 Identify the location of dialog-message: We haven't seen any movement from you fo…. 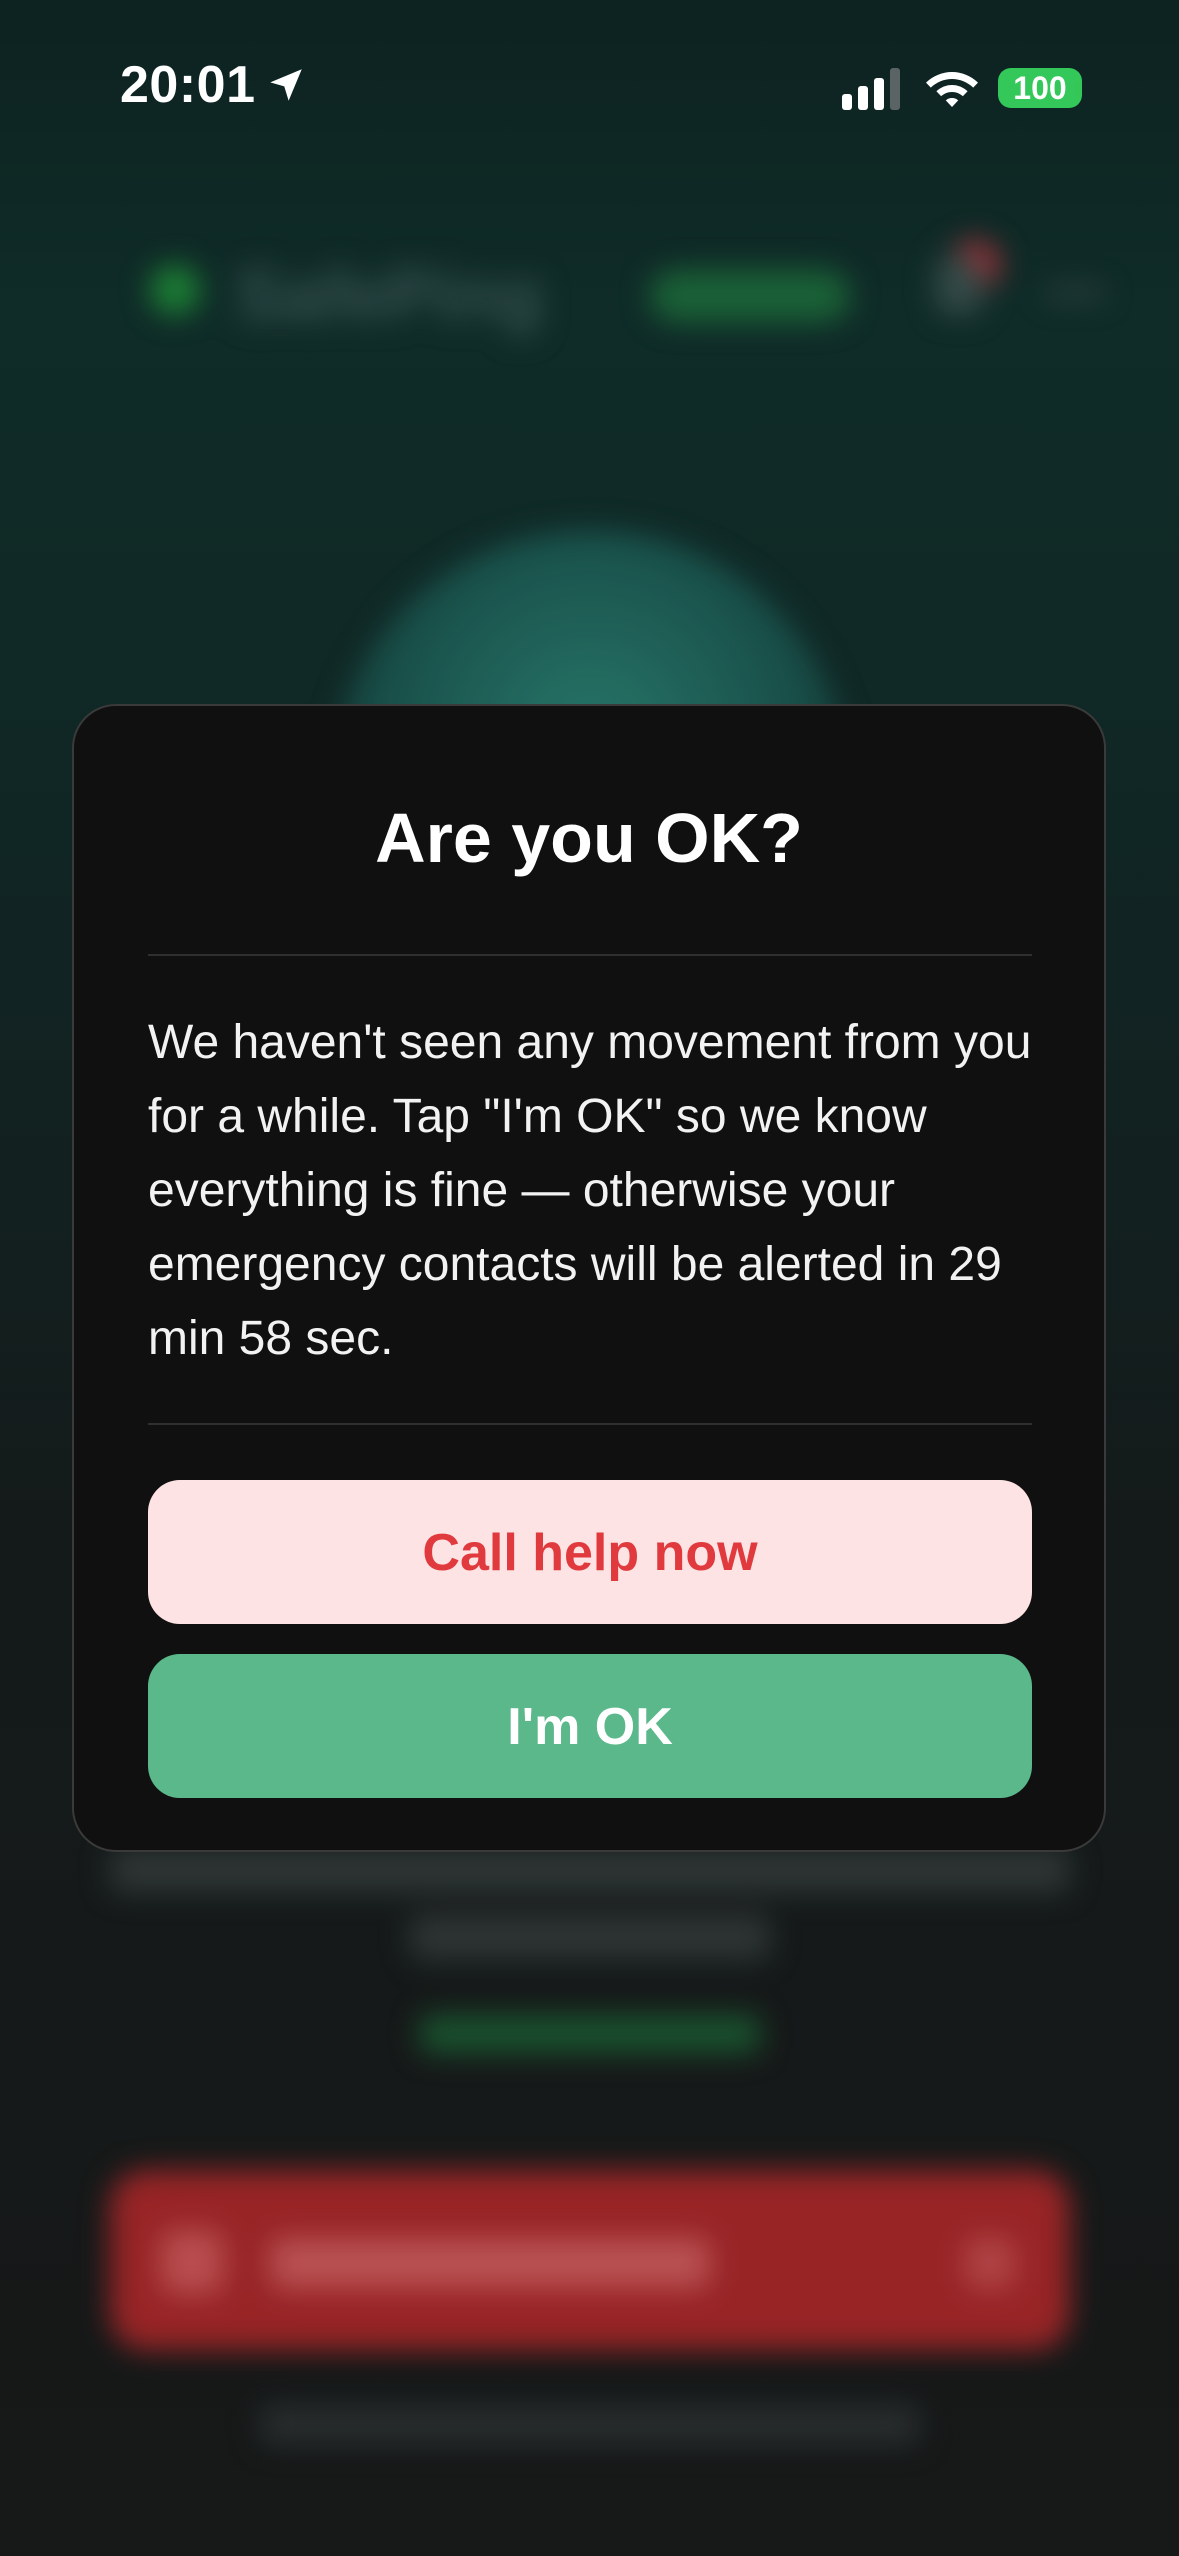
(590, 1190).